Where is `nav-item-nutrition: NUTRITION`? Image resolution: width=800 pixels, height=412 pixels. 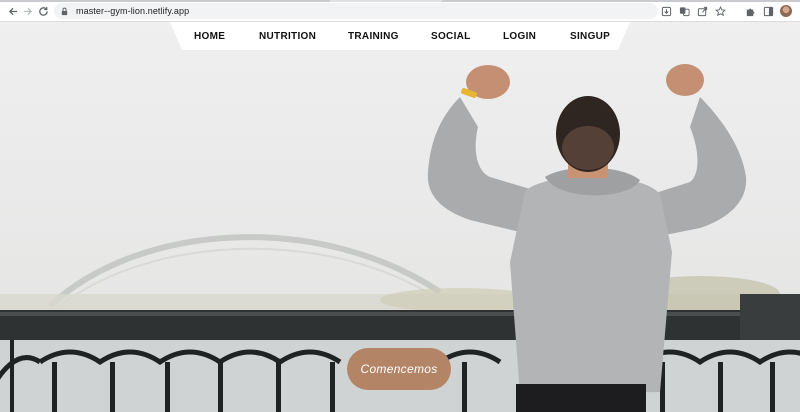 nav-item-nutrition: NUTRITION is located at coordinates (287, 36).